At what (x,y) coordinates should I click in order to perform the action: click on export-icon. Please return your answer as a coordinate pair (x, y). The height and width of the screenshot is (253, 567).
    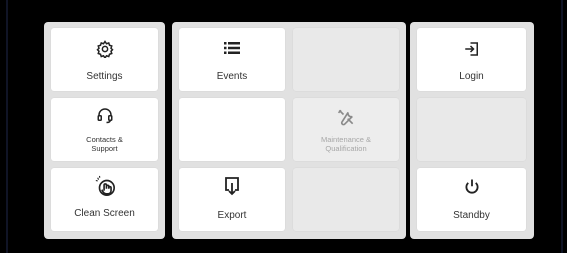
    Looking at the image, I should click on (232, 186).